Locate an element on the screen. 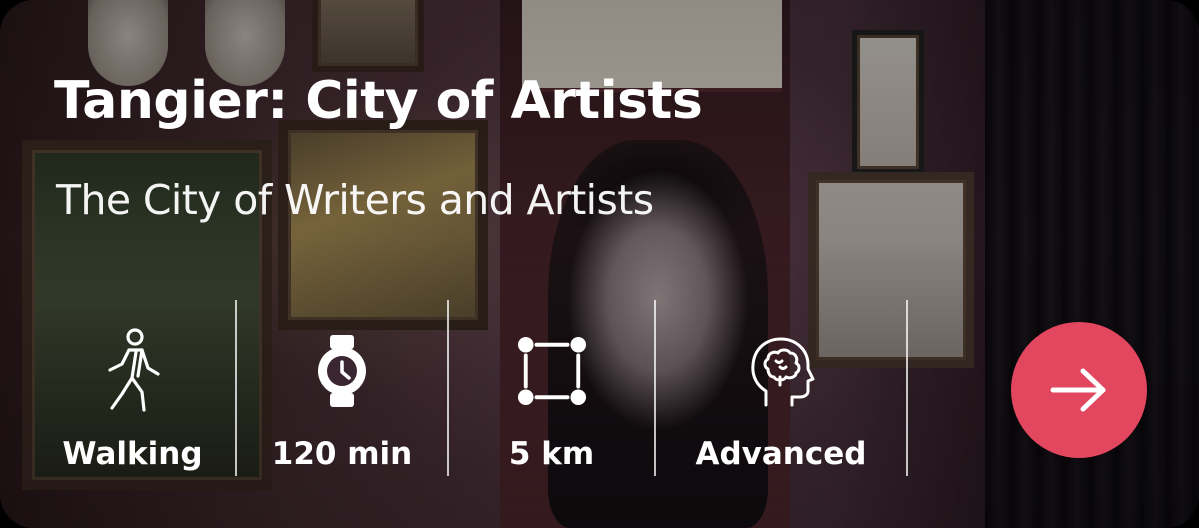 The height and width of the screenshot is (528, 1199). stat-duration-label: 120 min is located at coordinates (342, 454).